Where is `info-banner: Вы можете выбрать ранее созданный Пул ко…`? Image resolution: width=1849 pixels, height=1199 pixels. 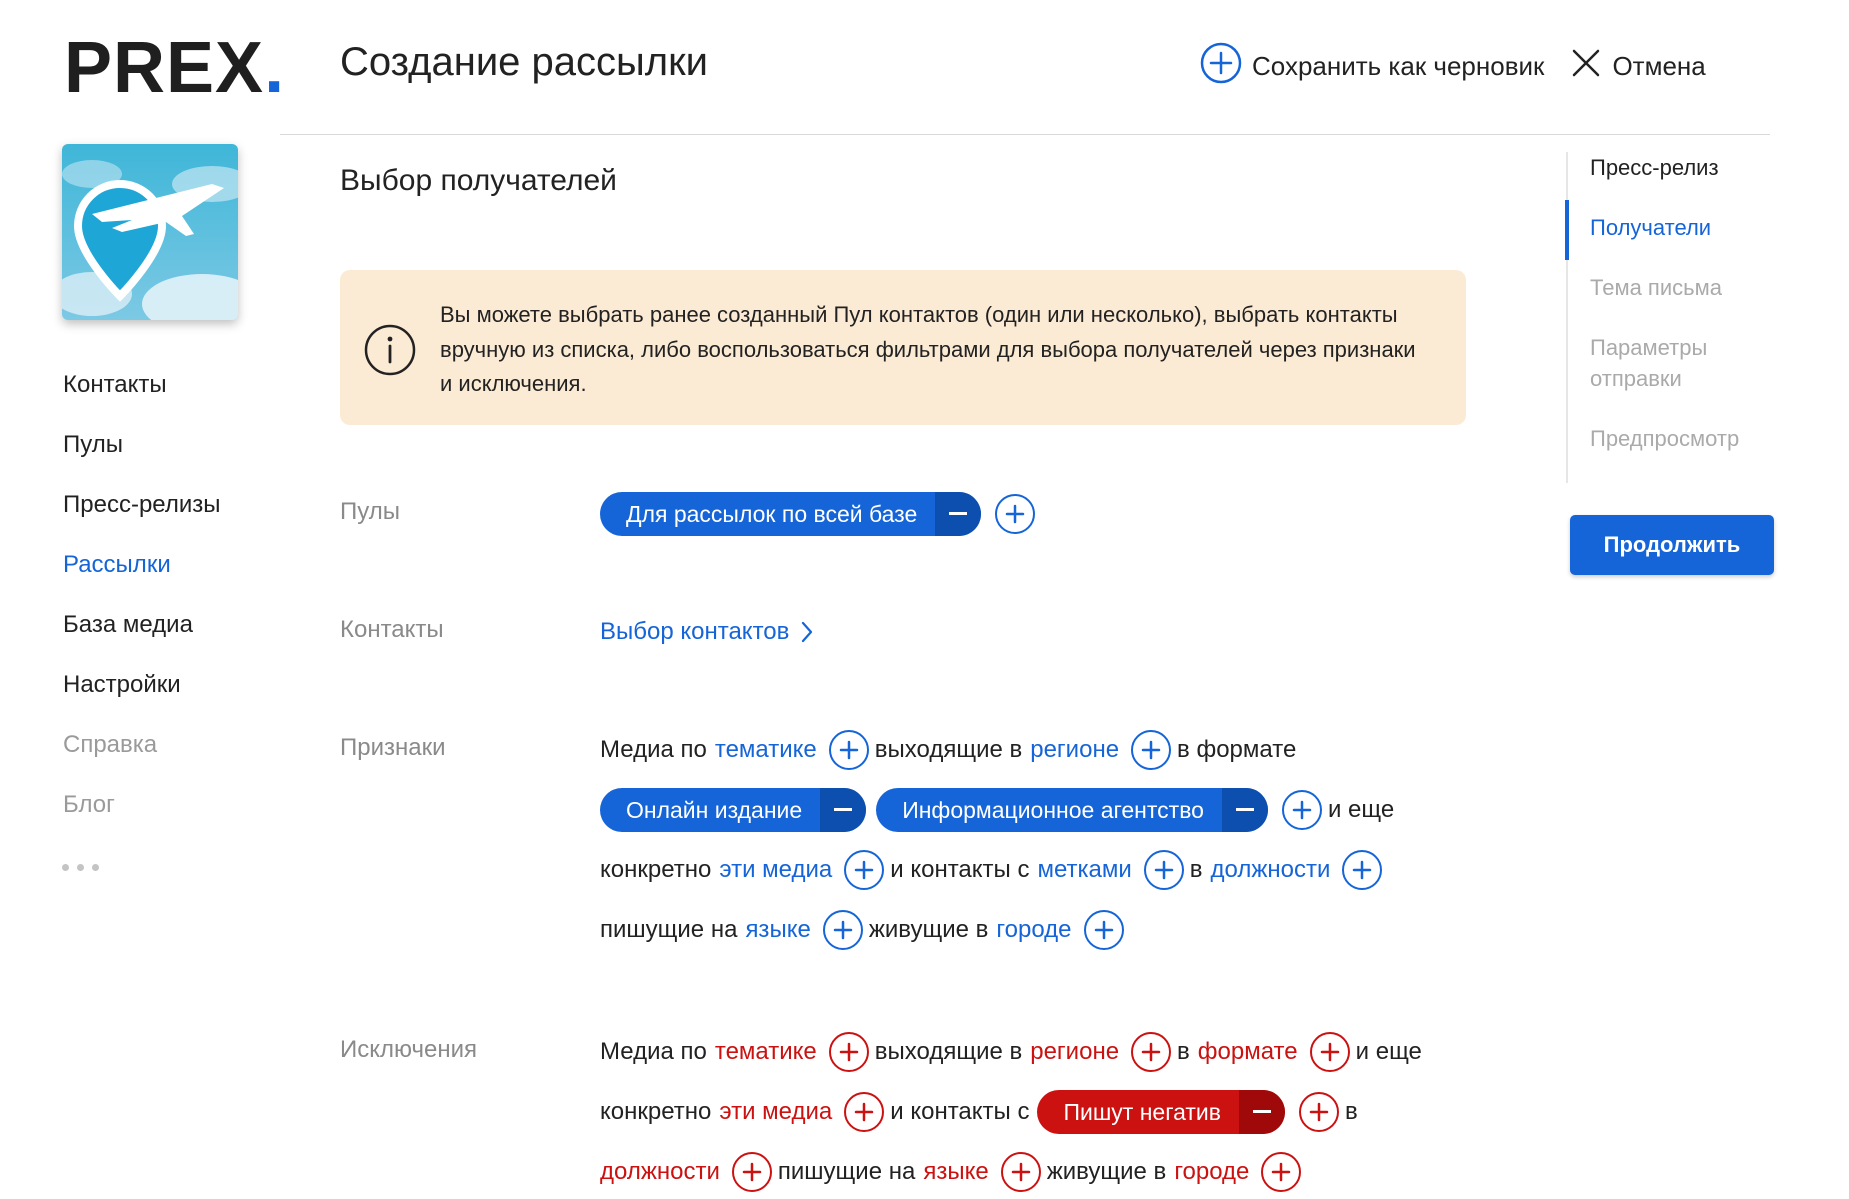
info-banner: Вы можете выбрать ранее созданный Пул ко… is located at coordinates (903, 347).